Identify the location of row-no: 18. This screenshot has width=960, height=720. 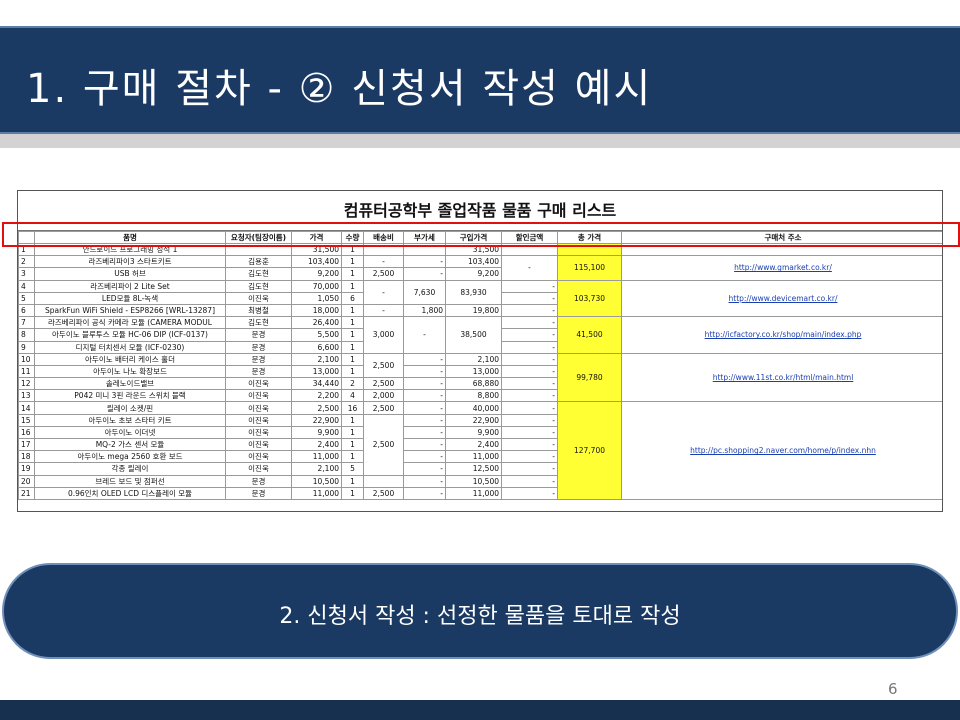
(26, 457).